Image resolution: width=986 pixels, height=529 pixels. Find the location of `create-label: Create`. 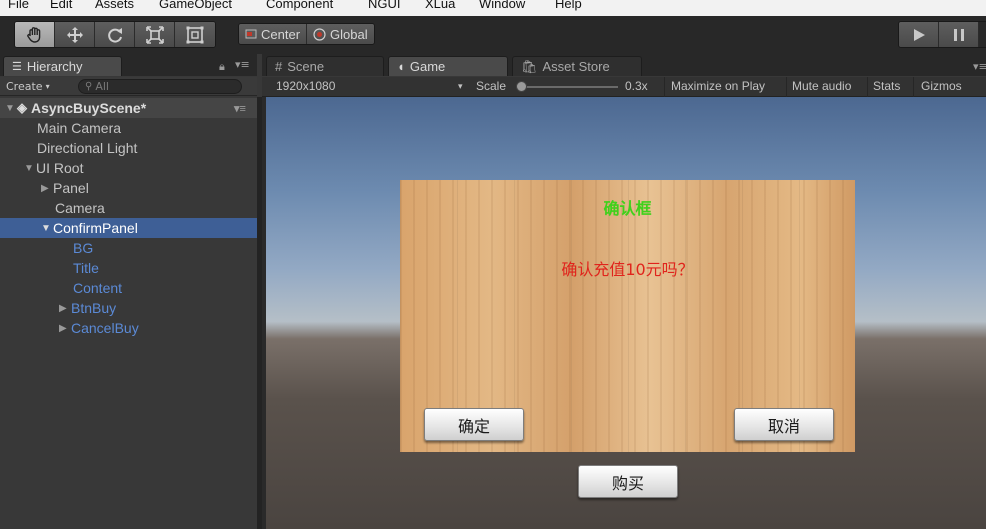

create-label: Create is located at coordinates (24, 86).